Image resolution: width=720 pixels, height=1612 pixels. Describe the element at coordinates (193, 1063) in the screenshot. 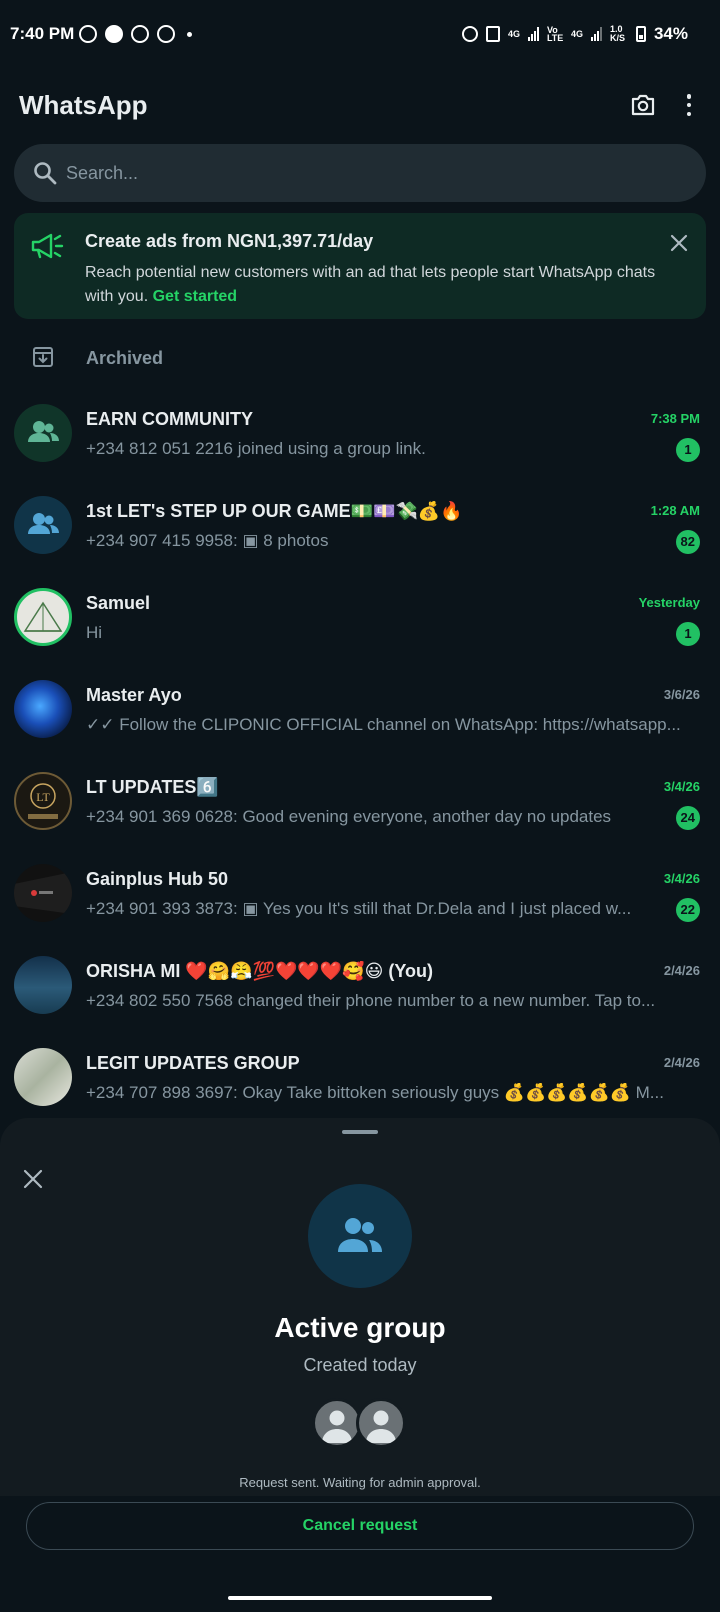

I see `chat-name: LEGIT UPDATES GROUP` at that location.